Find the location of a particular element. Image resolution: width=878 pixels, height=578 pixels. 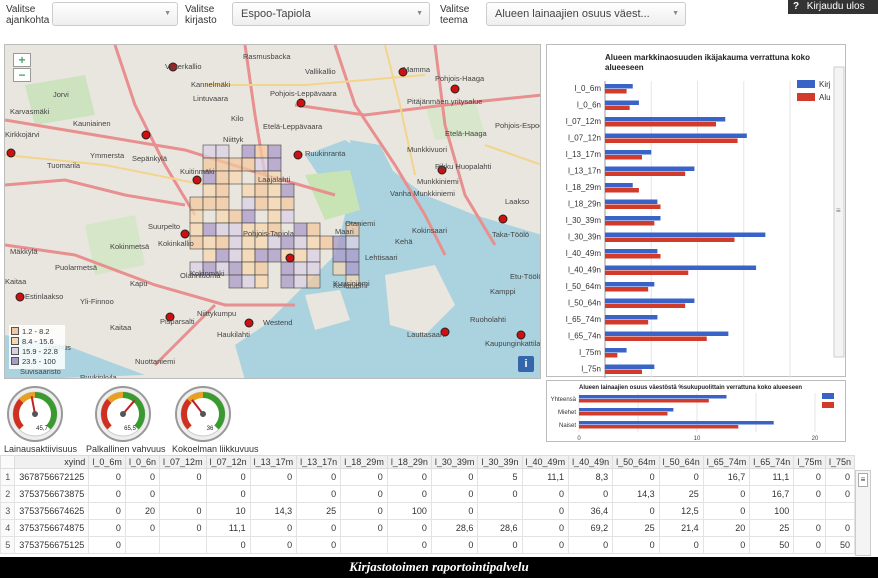

table-cell: 10 is located at coordinates (228, 511).